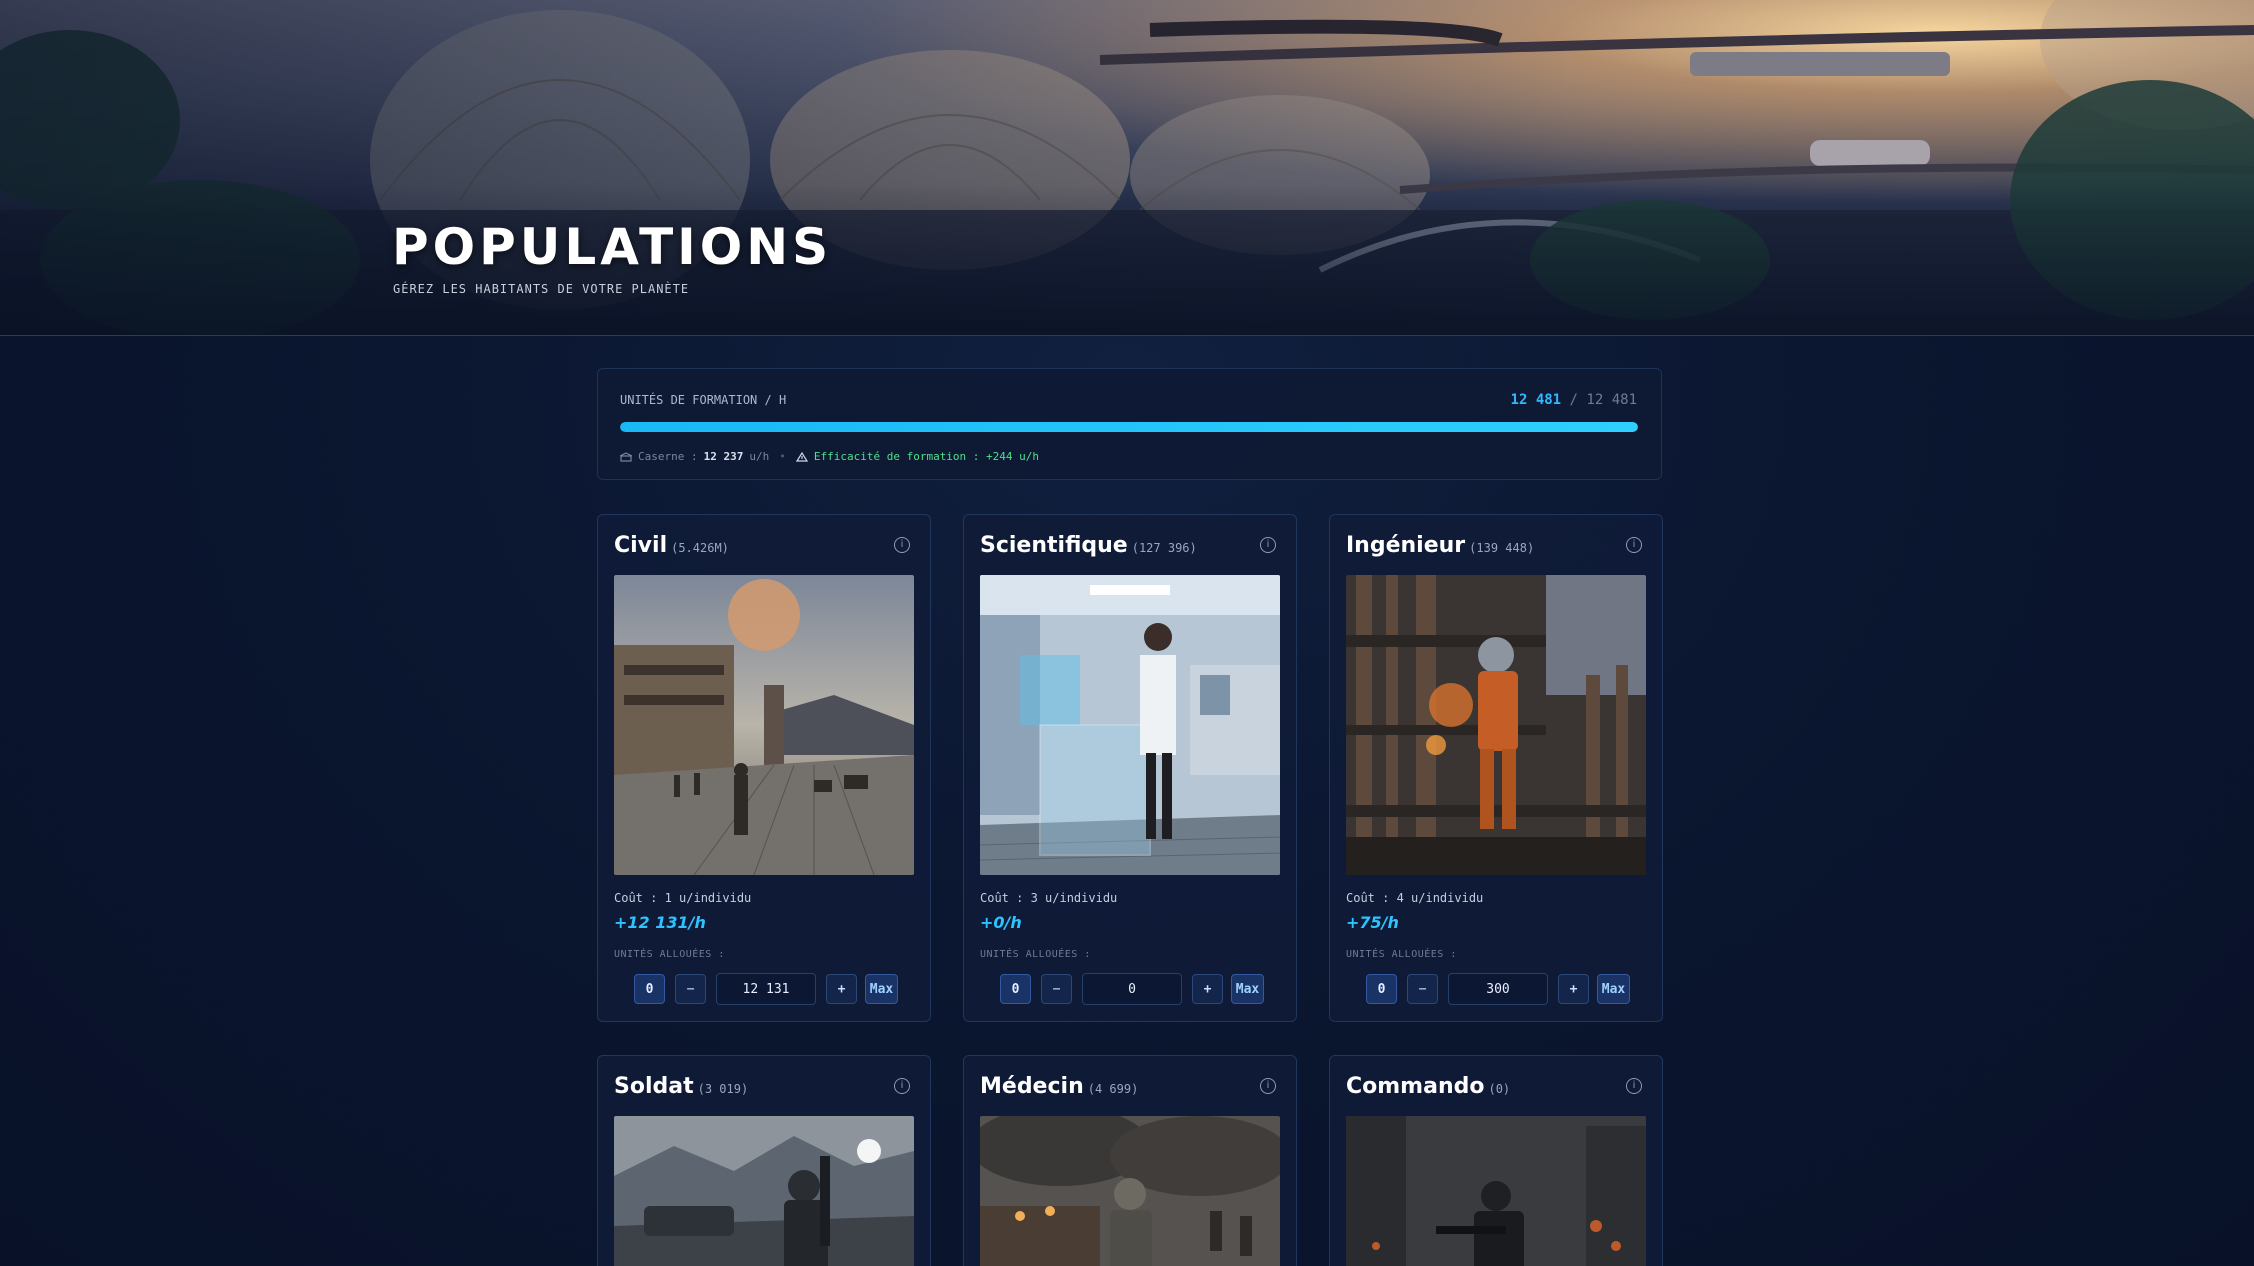 The height and width of the screenshot is (1266, 2254). Describe the element at coordinates (801, 456) in the screenshot. I see `efficiency-icon` at that location.